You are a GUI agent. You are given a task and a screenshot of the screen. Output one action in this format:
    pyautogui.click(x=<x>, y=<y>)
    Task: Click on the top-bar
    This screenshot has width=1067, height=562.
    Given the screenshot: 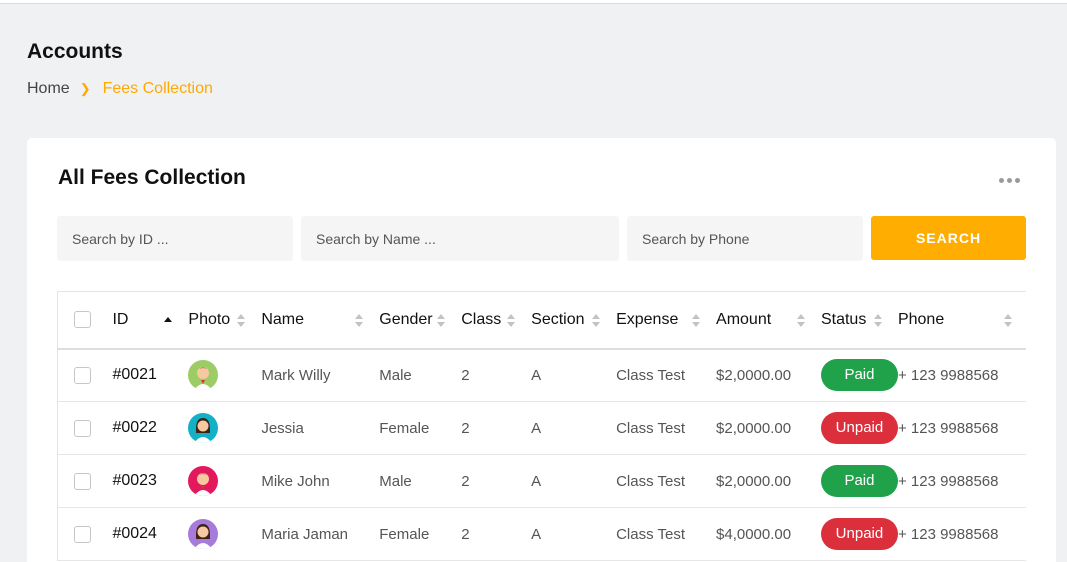 What is the action you would take?
    pyautogui.click(x=533, y=2)
    